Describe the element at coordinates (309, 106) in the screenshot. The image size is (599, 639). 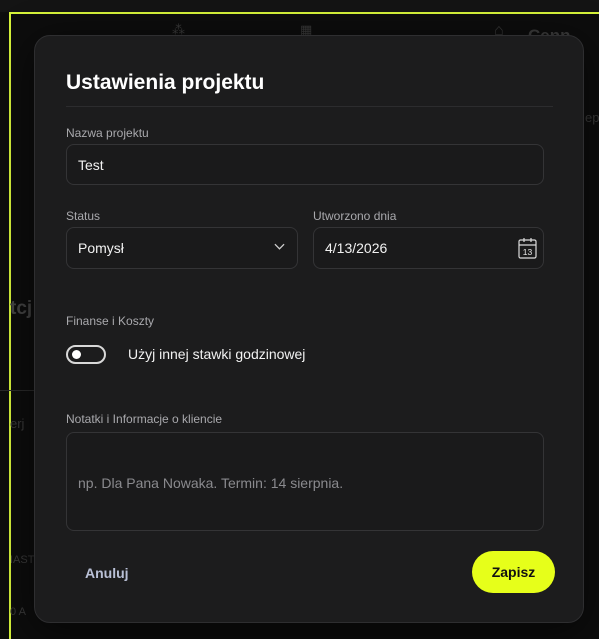
I see `title-divider` at that location.